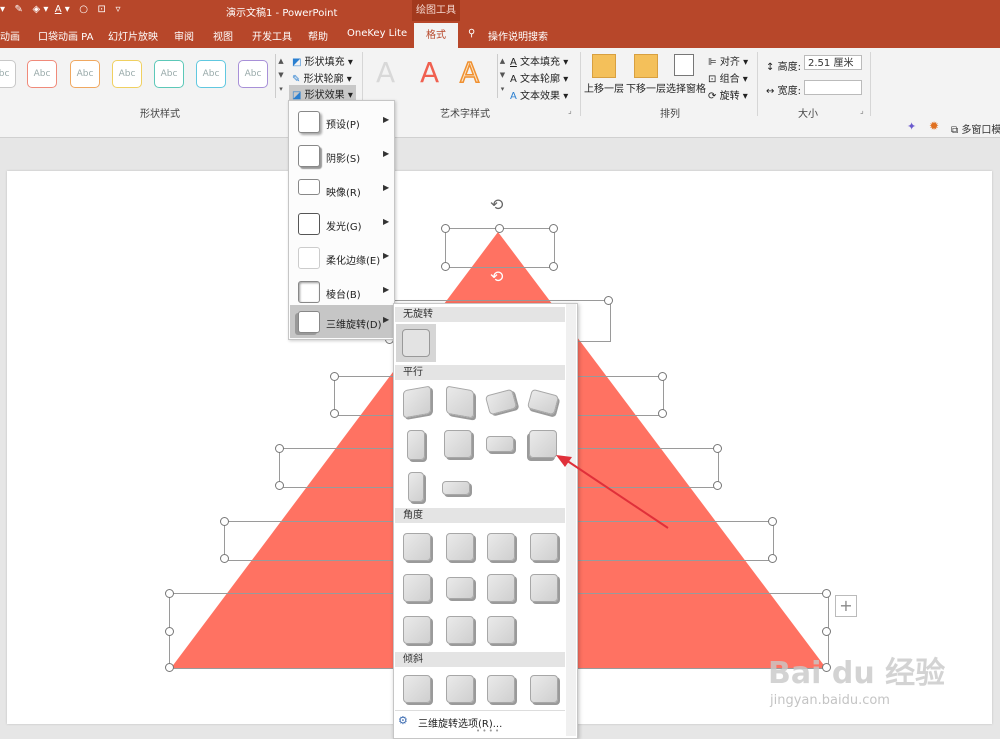  I want to click on glow-icon, so click(309, 224).